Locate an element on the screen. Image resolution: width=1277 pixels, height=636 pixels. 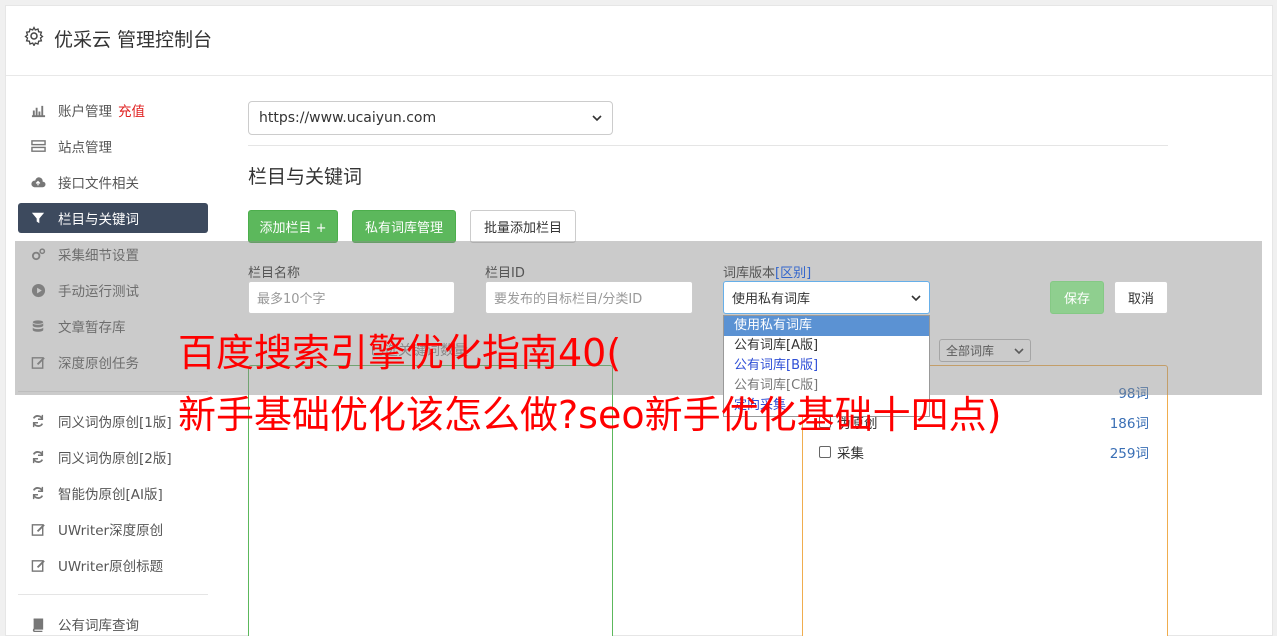
library-version-label: 词库版本[区别] is located at coordinates (767, 271).